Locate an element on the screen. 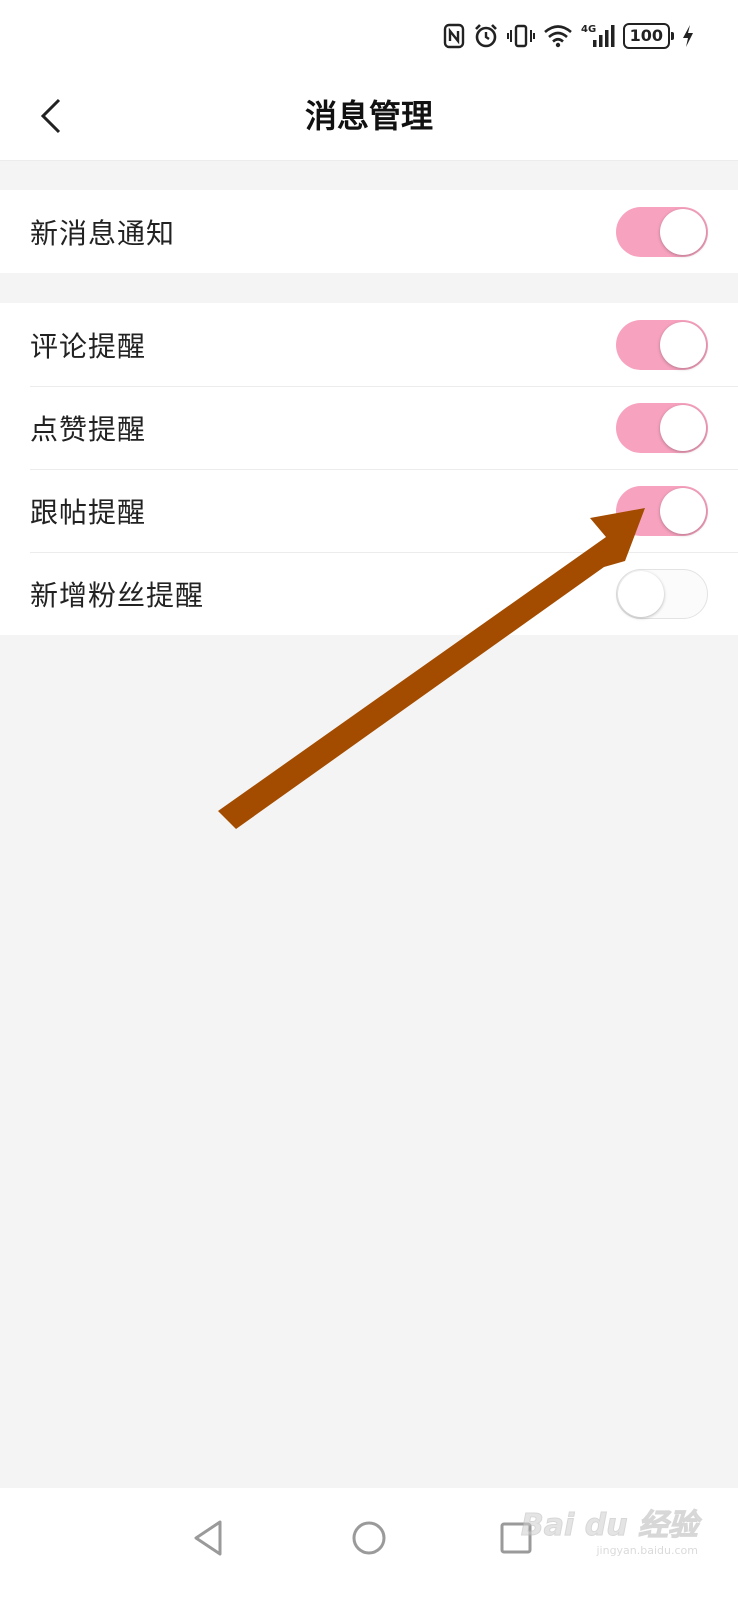 This screenshot has width=738, height=1600. toggle-new-follower is located at coordinates (662, 593).